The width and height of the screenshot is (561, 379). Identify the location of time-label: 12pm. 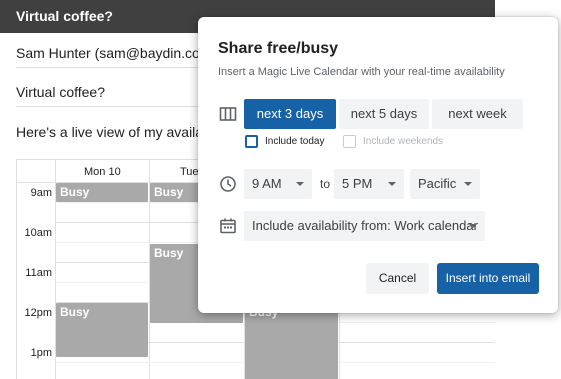
(38, 313).